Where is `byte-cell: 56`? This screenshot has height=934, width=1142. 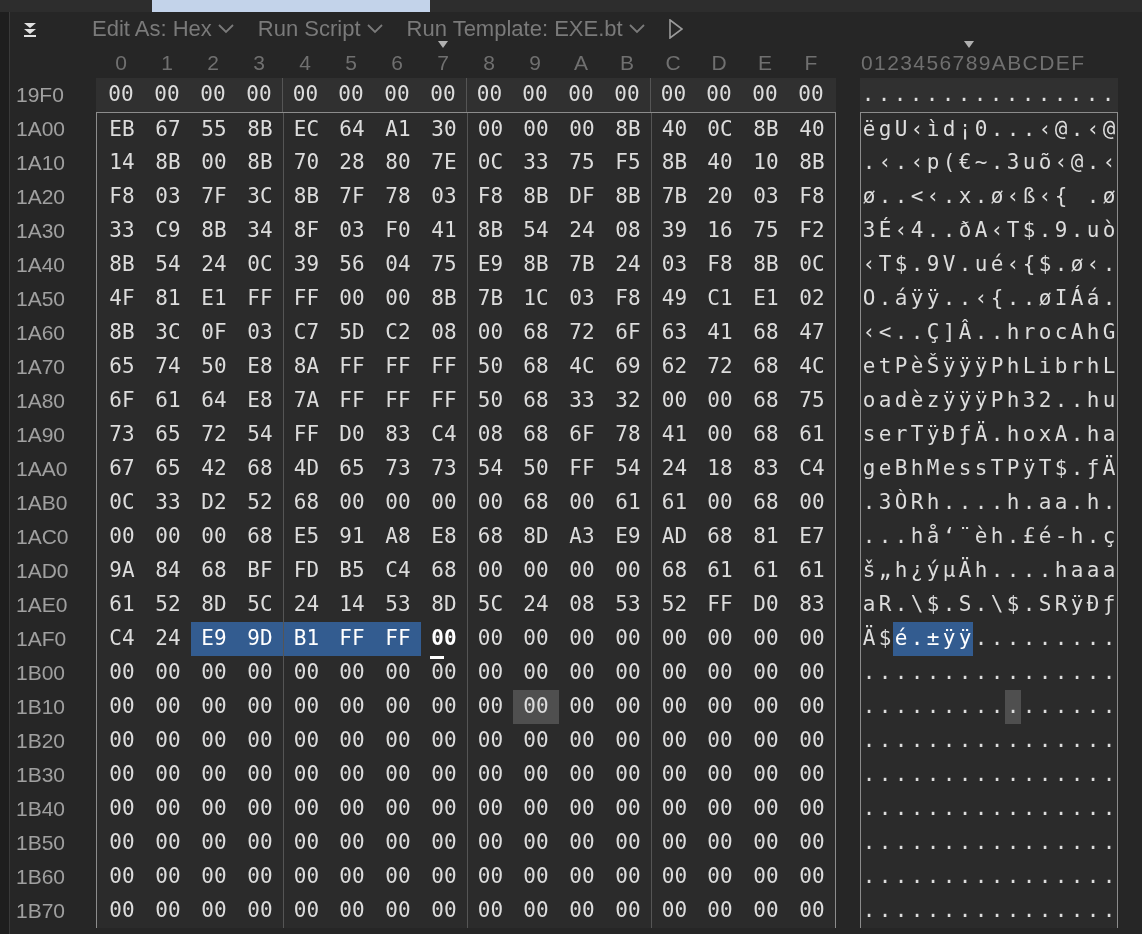 byte-cell: 56 is located at coordinates (352, 265).